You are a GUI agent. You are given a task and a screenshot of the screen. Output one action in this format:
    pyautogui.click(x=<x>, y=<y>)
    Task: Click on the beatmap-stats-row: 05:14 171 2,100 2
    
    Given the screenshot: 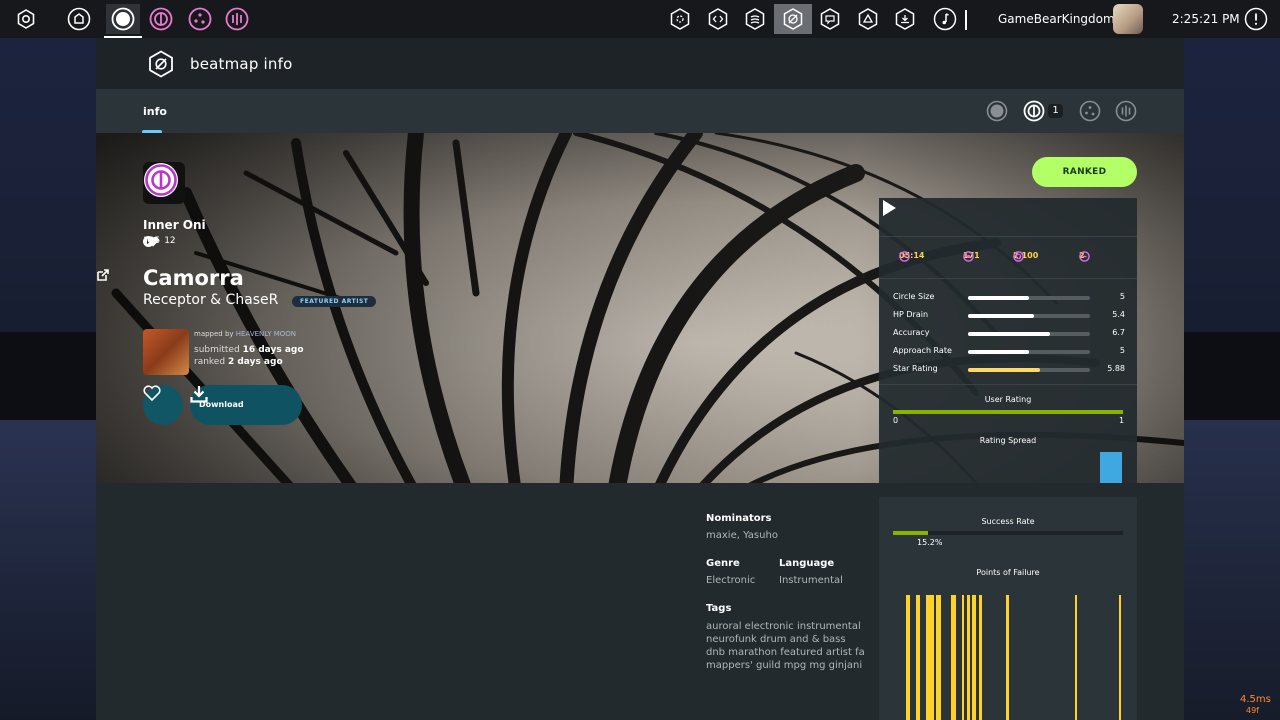 What is the action you would take?
    pyautogui.click(x=1008, y=259)
    